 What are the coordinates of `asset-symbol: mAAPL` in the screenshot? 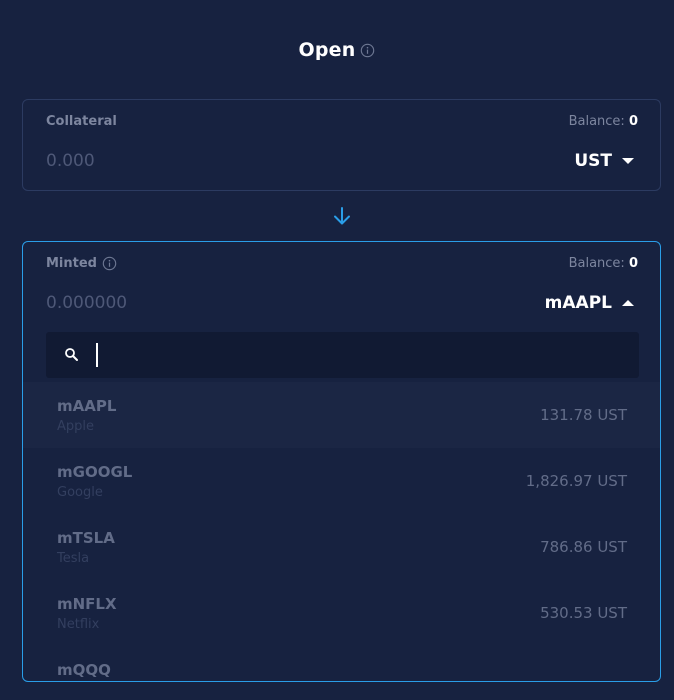 It's located at (87, 406).